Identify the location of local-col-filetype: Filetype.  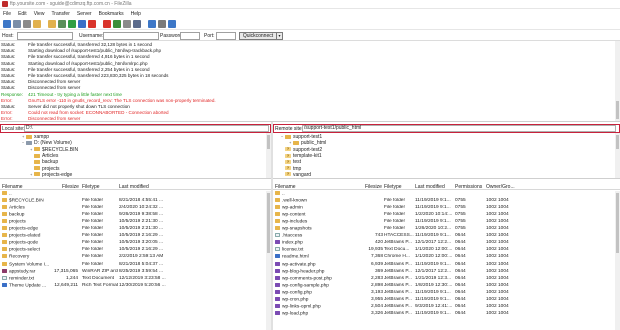
(91, 187).